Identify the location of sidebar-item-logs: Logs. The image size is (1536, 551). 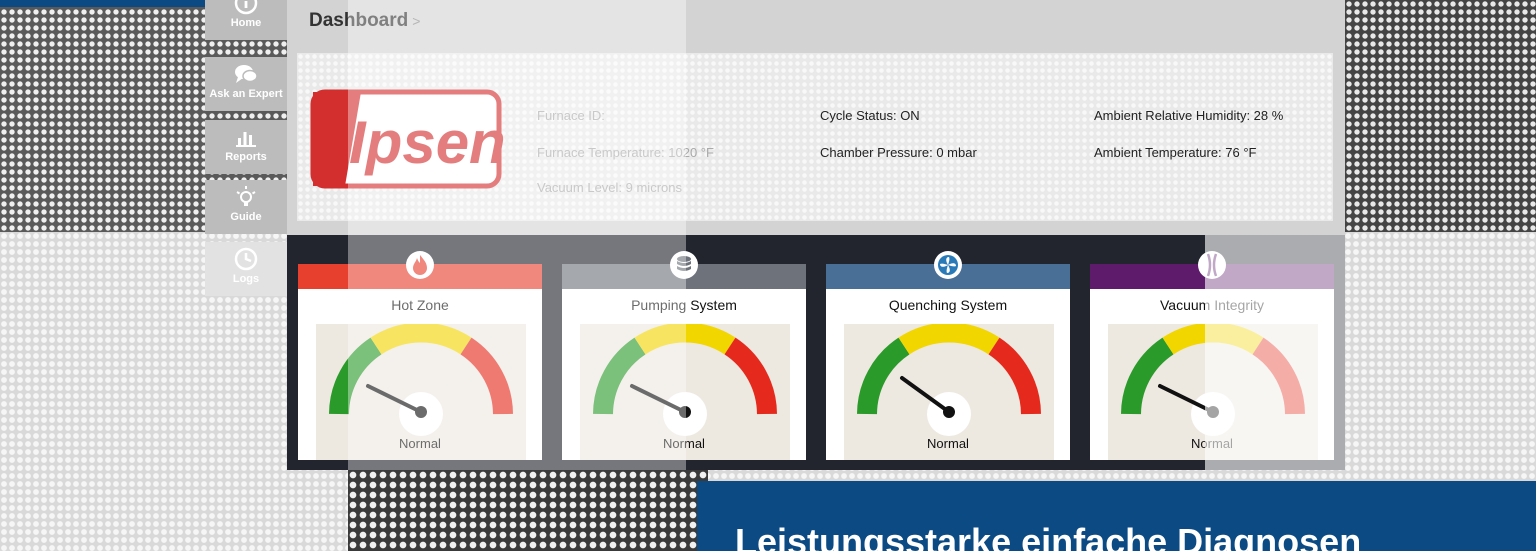
(246, 269).